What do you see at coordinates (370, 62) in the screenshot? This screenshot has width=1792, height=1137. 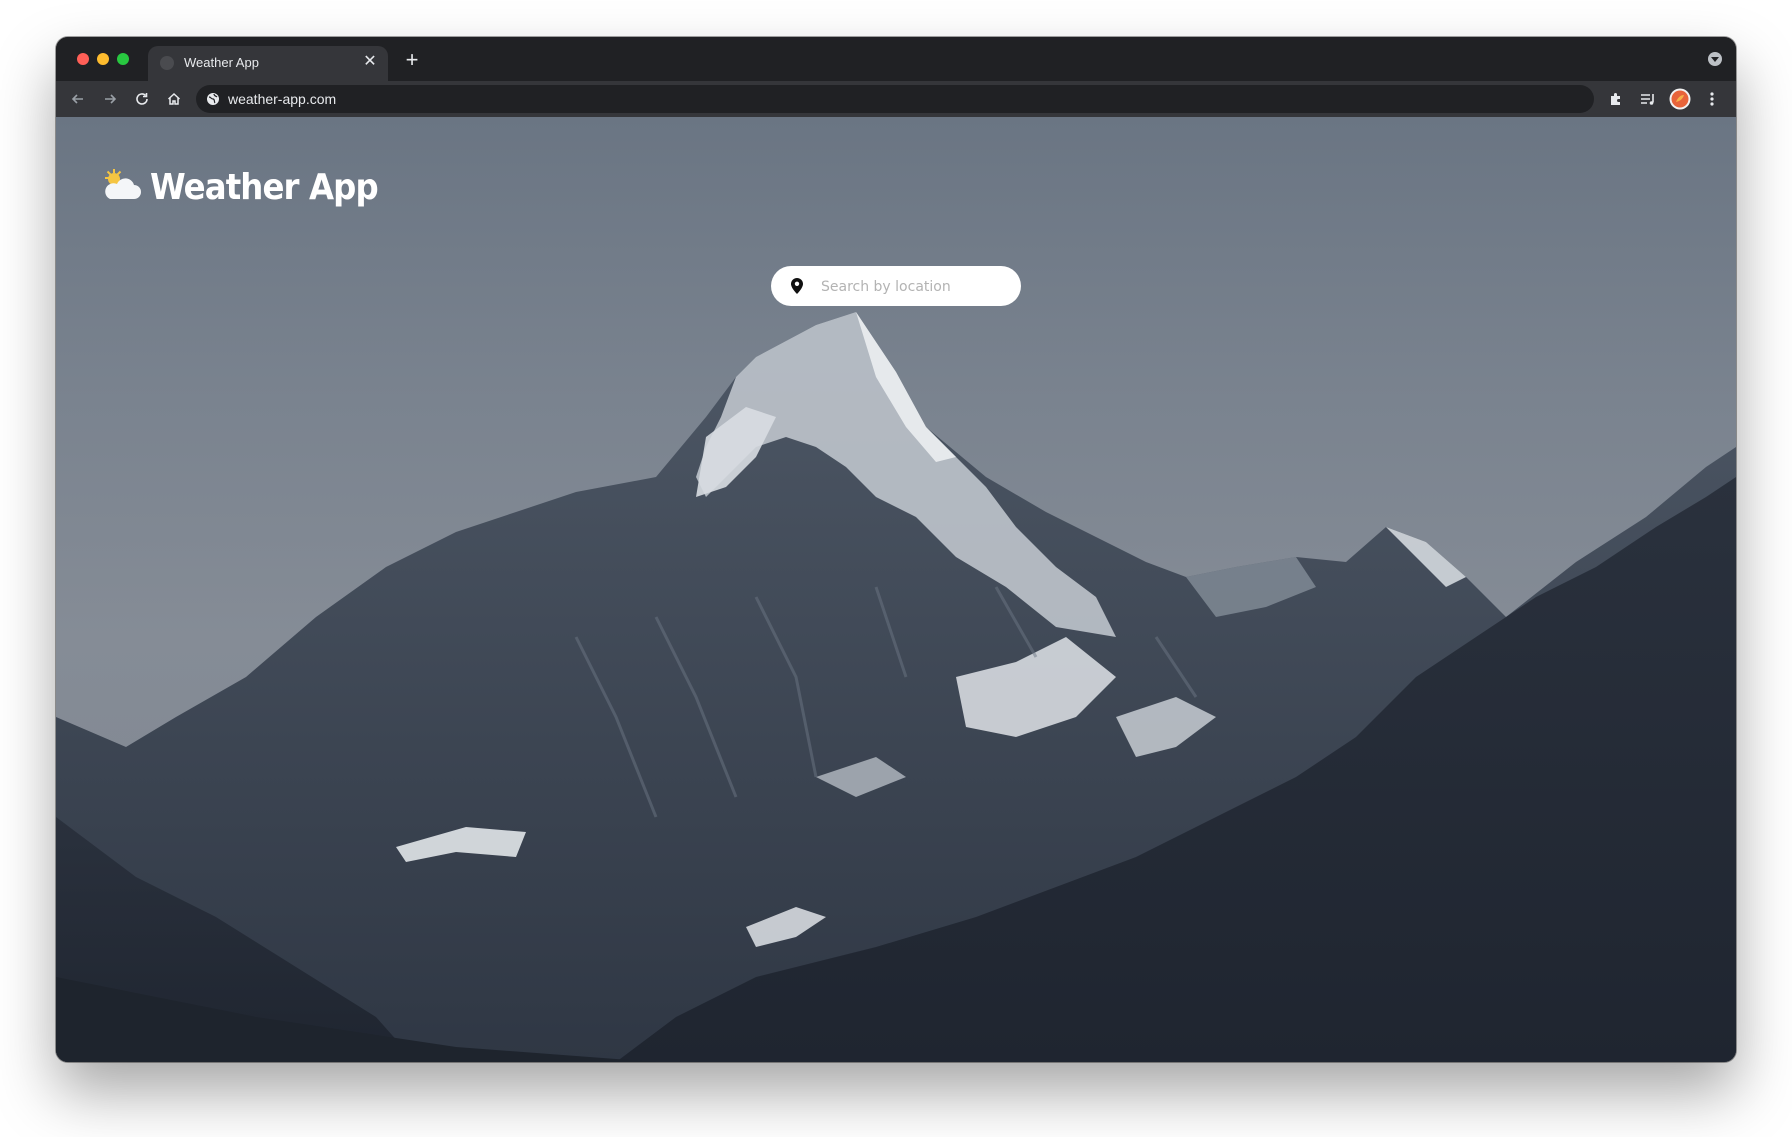 I see `close-tab-icon: ✕` at bounding box center [370, 62].